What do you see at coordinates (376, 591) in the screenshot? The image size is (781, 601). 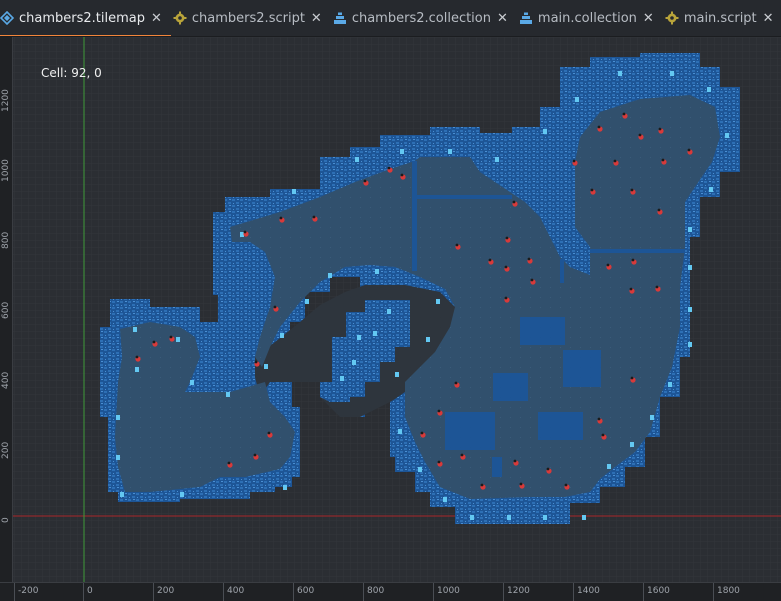 I see `ruler-x-tick: 800` at bounding box center [376, 591].